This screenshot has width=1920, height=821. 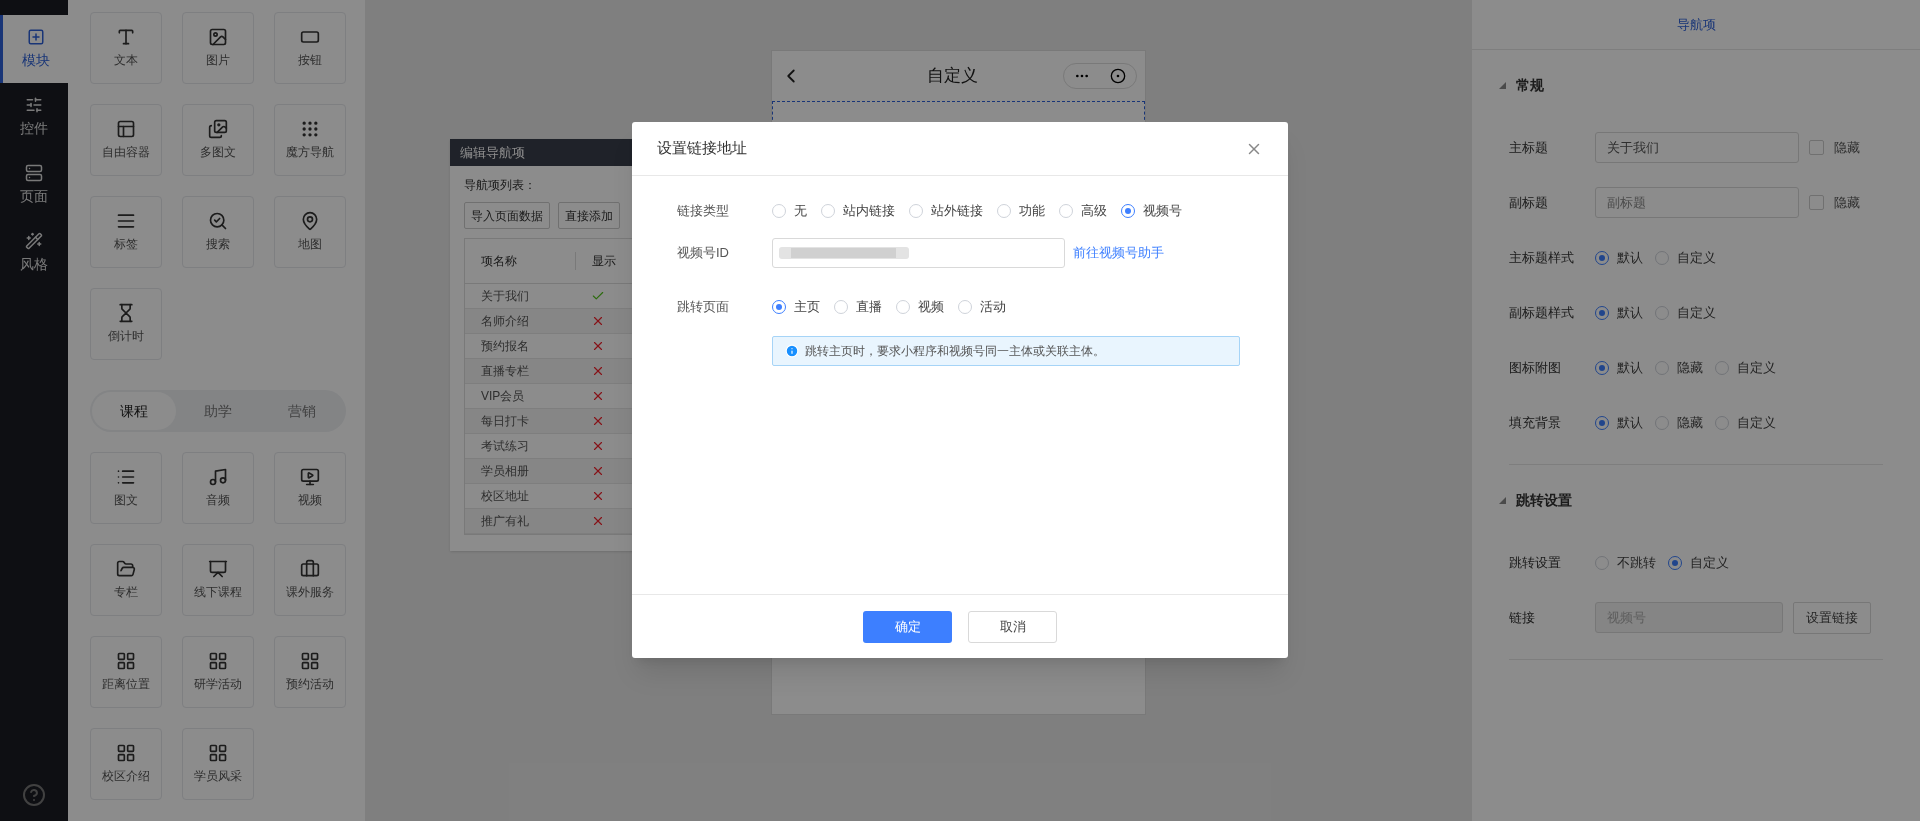 I want to click on video-player-icon, so click(x=310, y=477).